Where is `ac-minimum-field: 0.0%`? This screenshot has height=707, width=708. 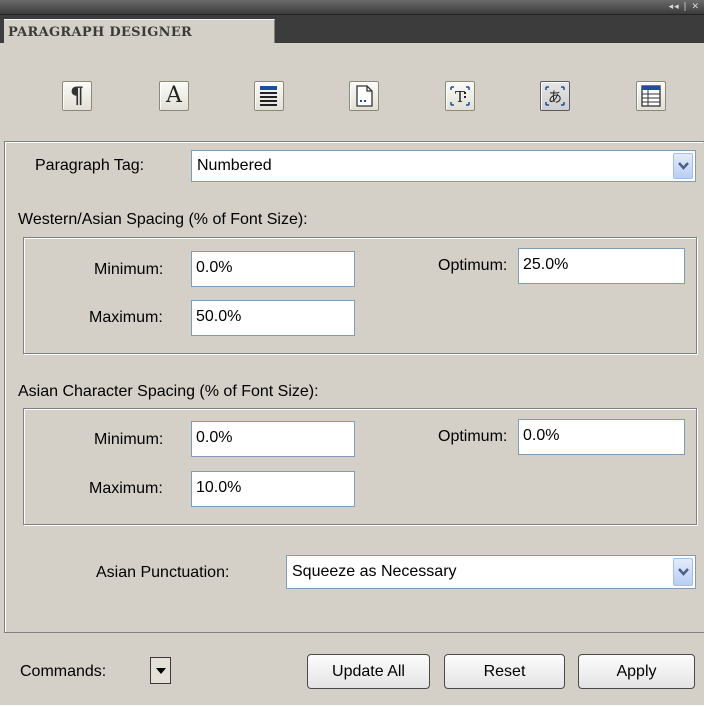
ac-minimum-field: 0.0% is located at coordinates (273, 439).